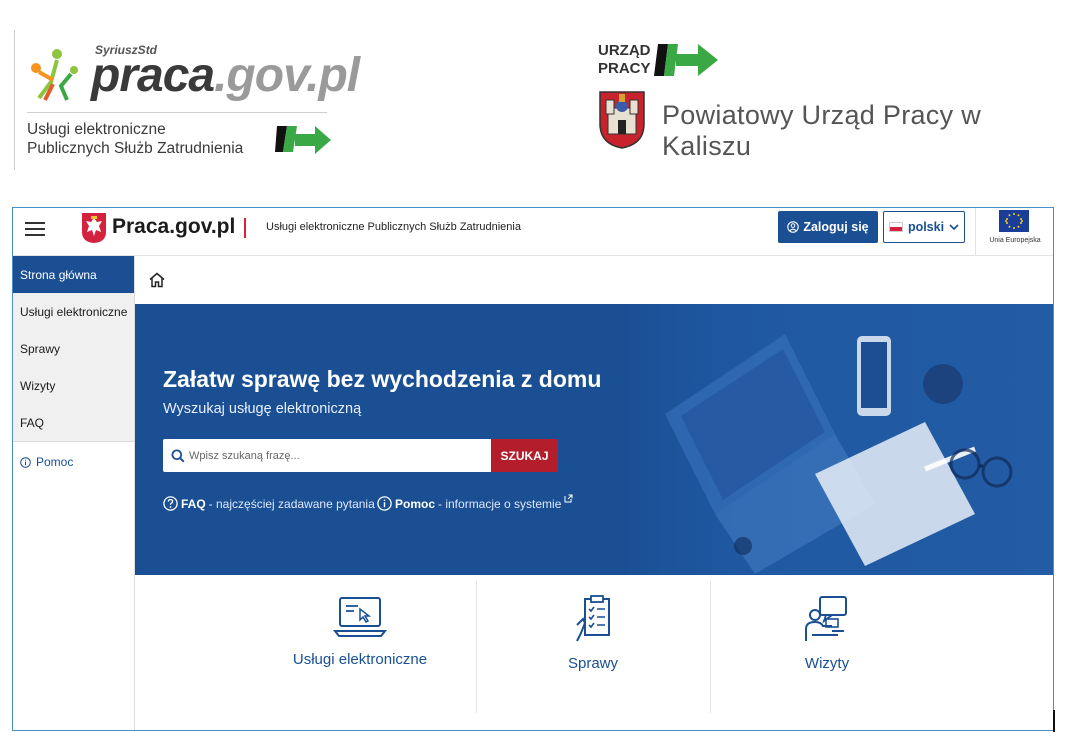  I want to click on polish-eagle-icon, so click(94, 228).